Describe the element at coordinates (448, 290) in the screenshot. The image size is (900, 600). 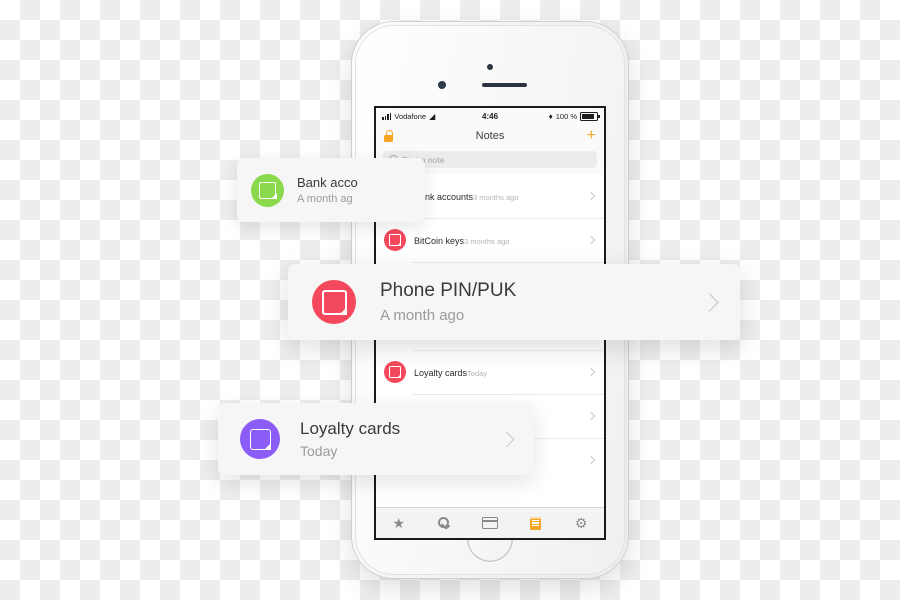
I see `floating-card-title: Phone PIN/PUK` at that location.